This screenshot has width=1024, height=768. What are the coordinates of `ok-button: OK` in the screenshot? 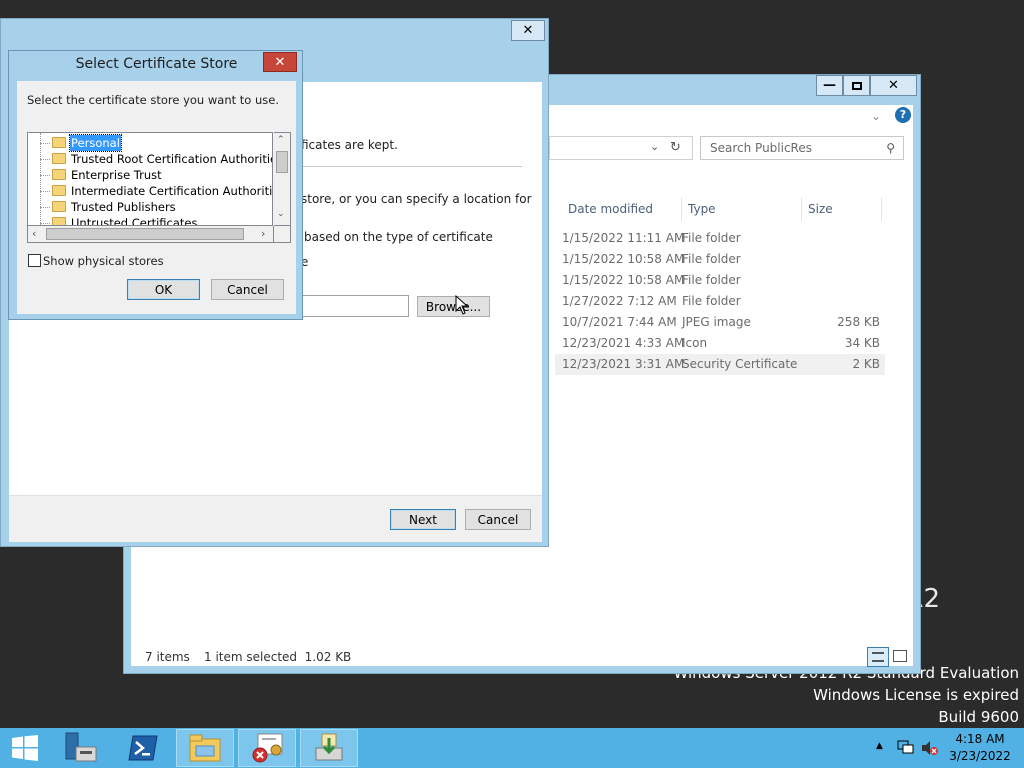 It's located at (163, 289).